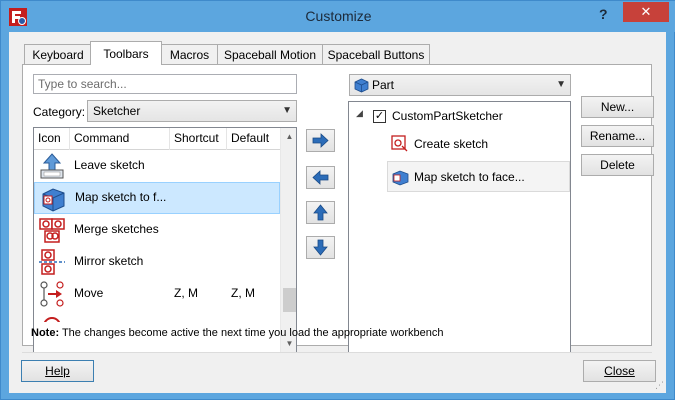 Image resolution: width=675 pixels, height=400 pixels. I want to click on arrow-down-icon, so click(320, 247).